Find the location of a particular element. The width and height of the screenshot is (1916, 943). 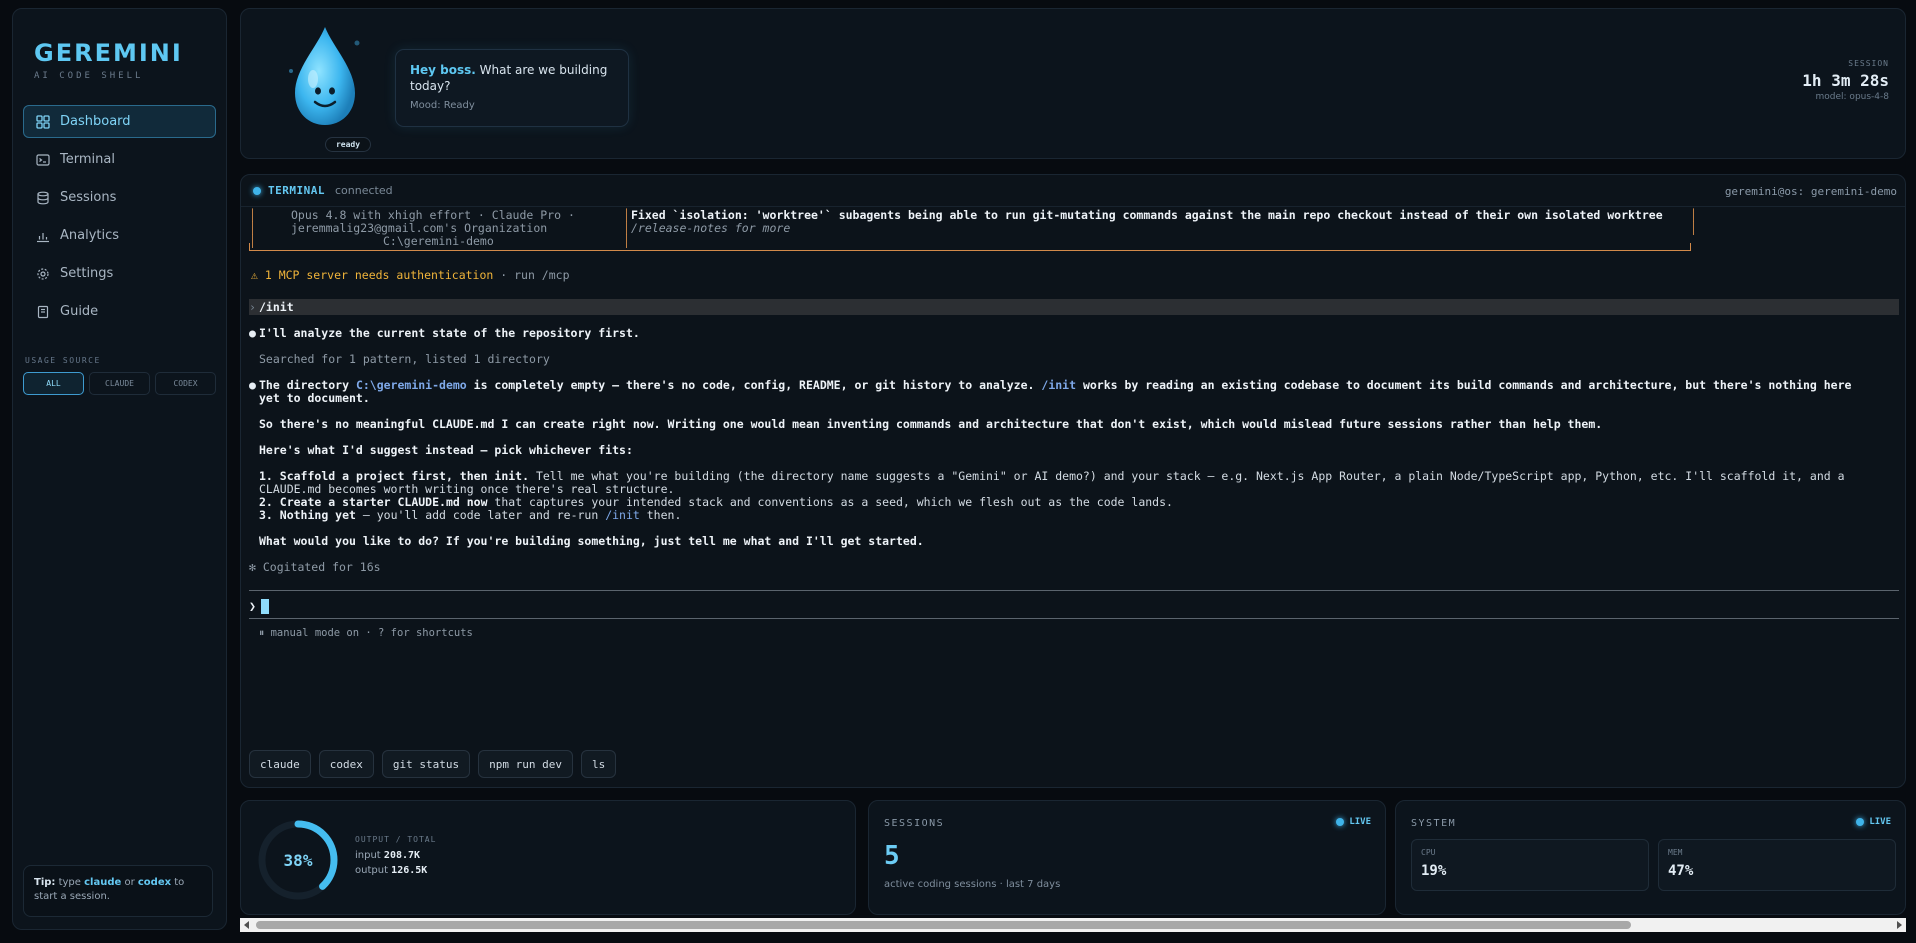

system-card: SYSTEM LIVE CPU 19% MEM 47% is located at coordinates (1650, 857).